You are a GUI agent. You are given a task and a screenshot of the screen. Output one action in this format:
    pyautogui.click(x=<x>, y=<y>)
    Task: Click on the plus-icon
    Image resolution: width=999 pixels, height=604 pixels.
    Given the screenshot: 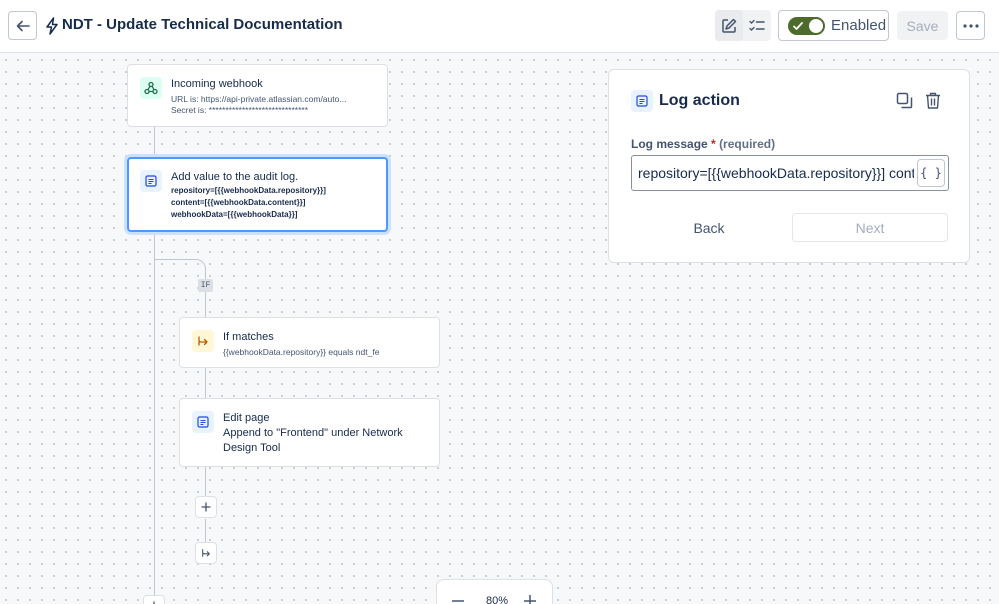 What is the action you would take?
    pyautogui.click(x=206, y=507)
    